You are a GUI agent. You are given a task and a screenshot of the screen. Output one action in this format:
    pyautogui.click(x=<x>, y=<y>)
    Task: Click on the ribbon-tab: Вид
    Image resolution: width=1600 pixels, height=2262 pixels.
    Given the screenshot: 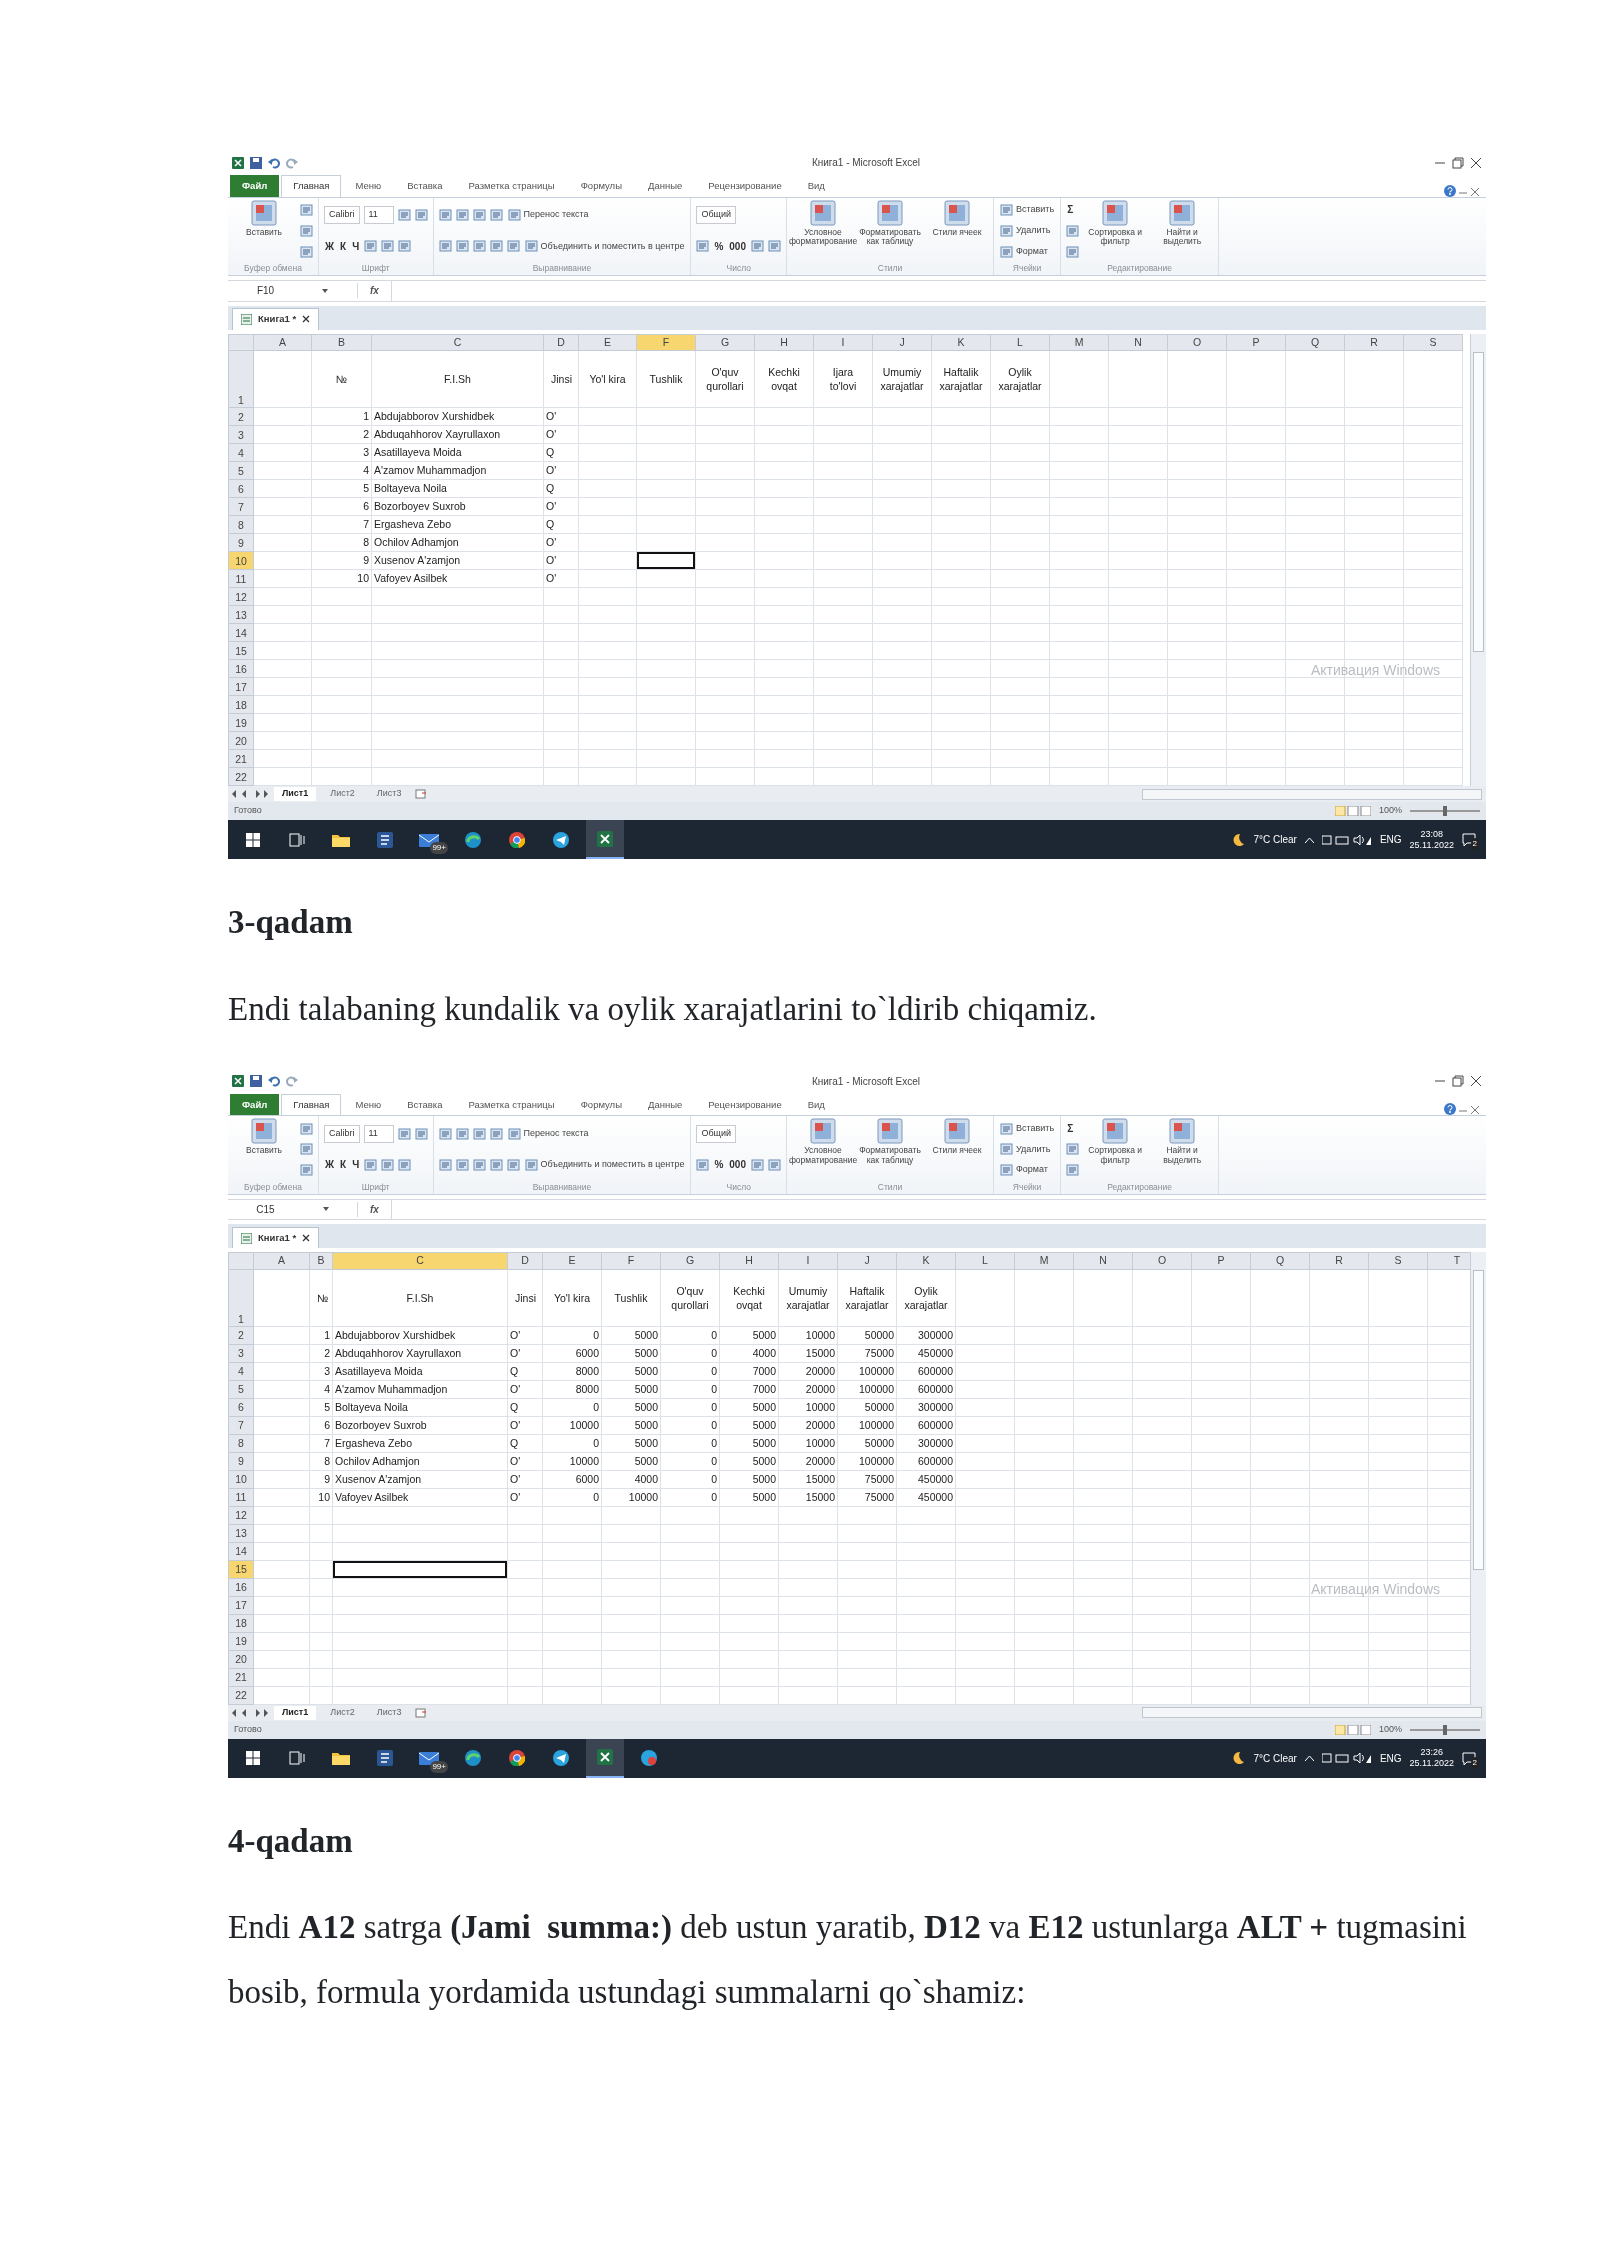 What is the action you would take?
    pyautogui.click(x=816, y=186)
    